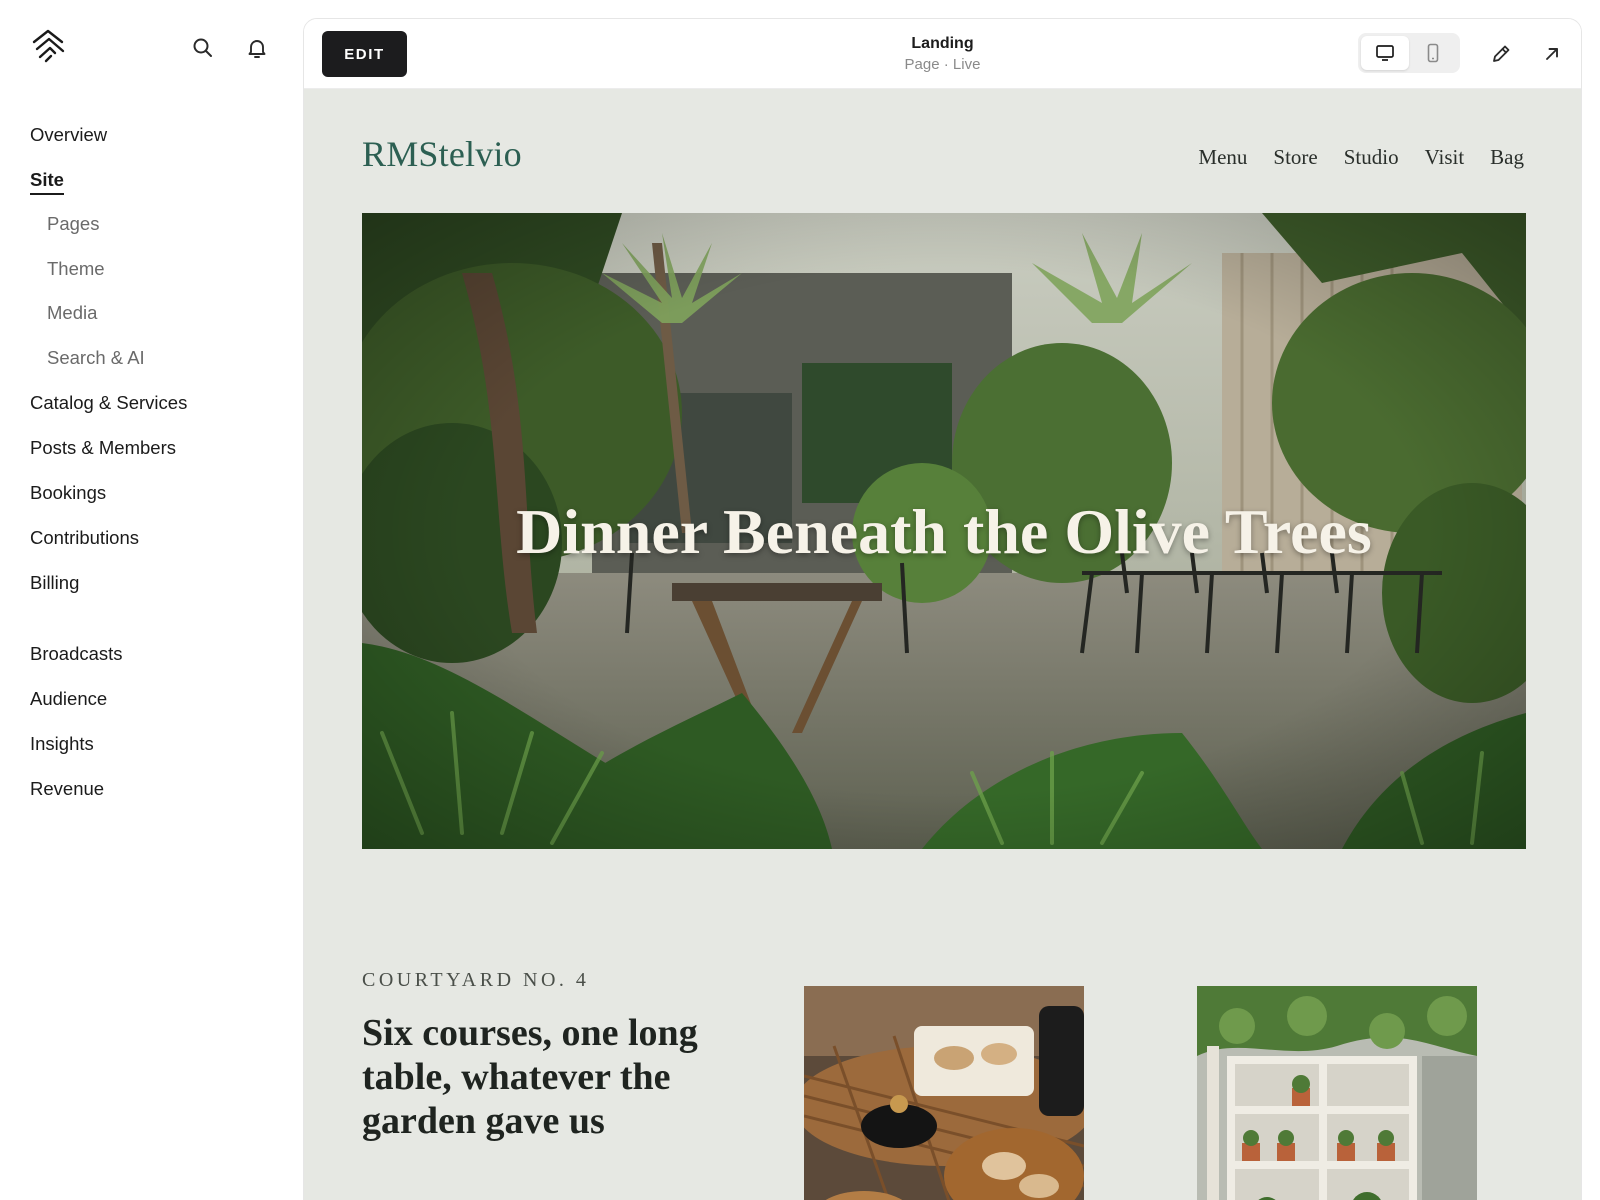 This screenshot has width=1600, height=1200. What do you see at coordinates (1501, 54) in the screenshot?
I see `pencil-icon` at bounding box center [1501, 54].